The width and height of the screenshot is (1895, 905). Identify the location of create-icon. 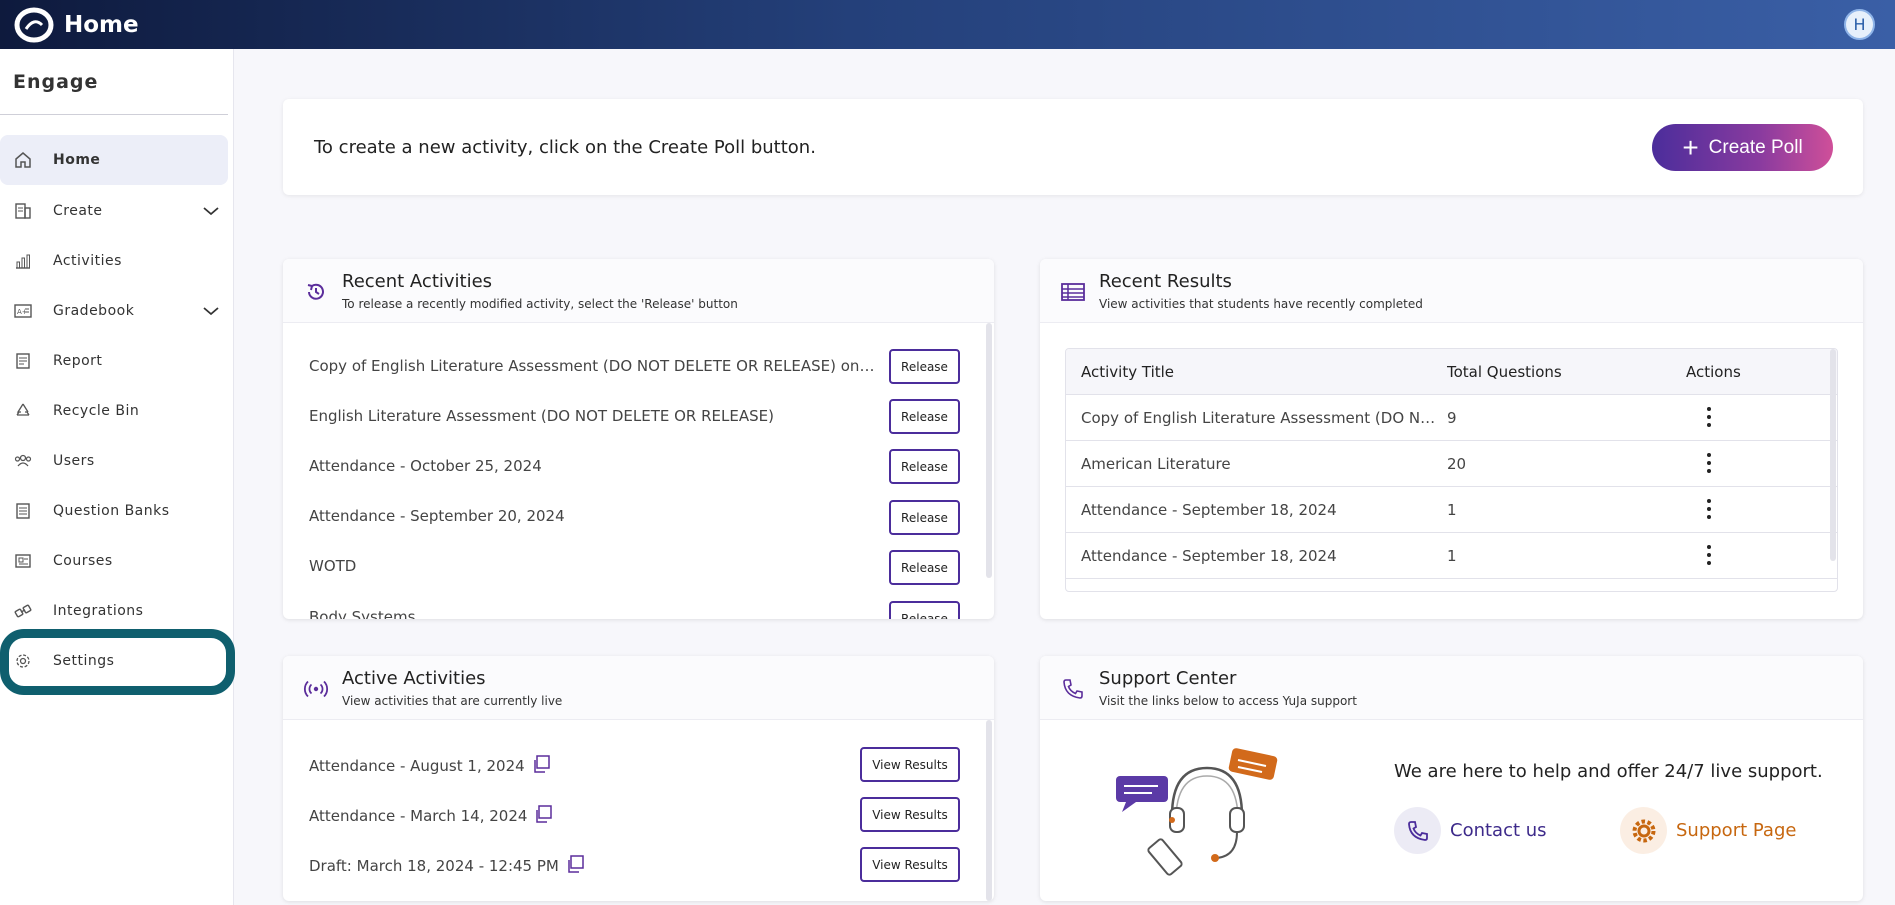
(23, 211).